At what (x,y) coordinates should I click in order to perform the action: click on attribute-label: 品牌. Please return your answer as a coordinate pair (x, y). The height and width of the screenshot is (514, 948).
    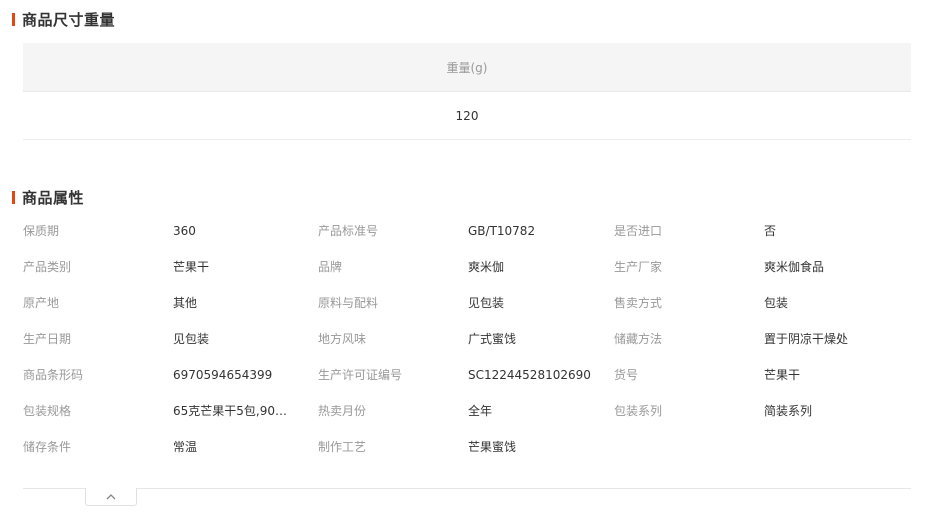
    Looking at the image, I should click on (330, 267).